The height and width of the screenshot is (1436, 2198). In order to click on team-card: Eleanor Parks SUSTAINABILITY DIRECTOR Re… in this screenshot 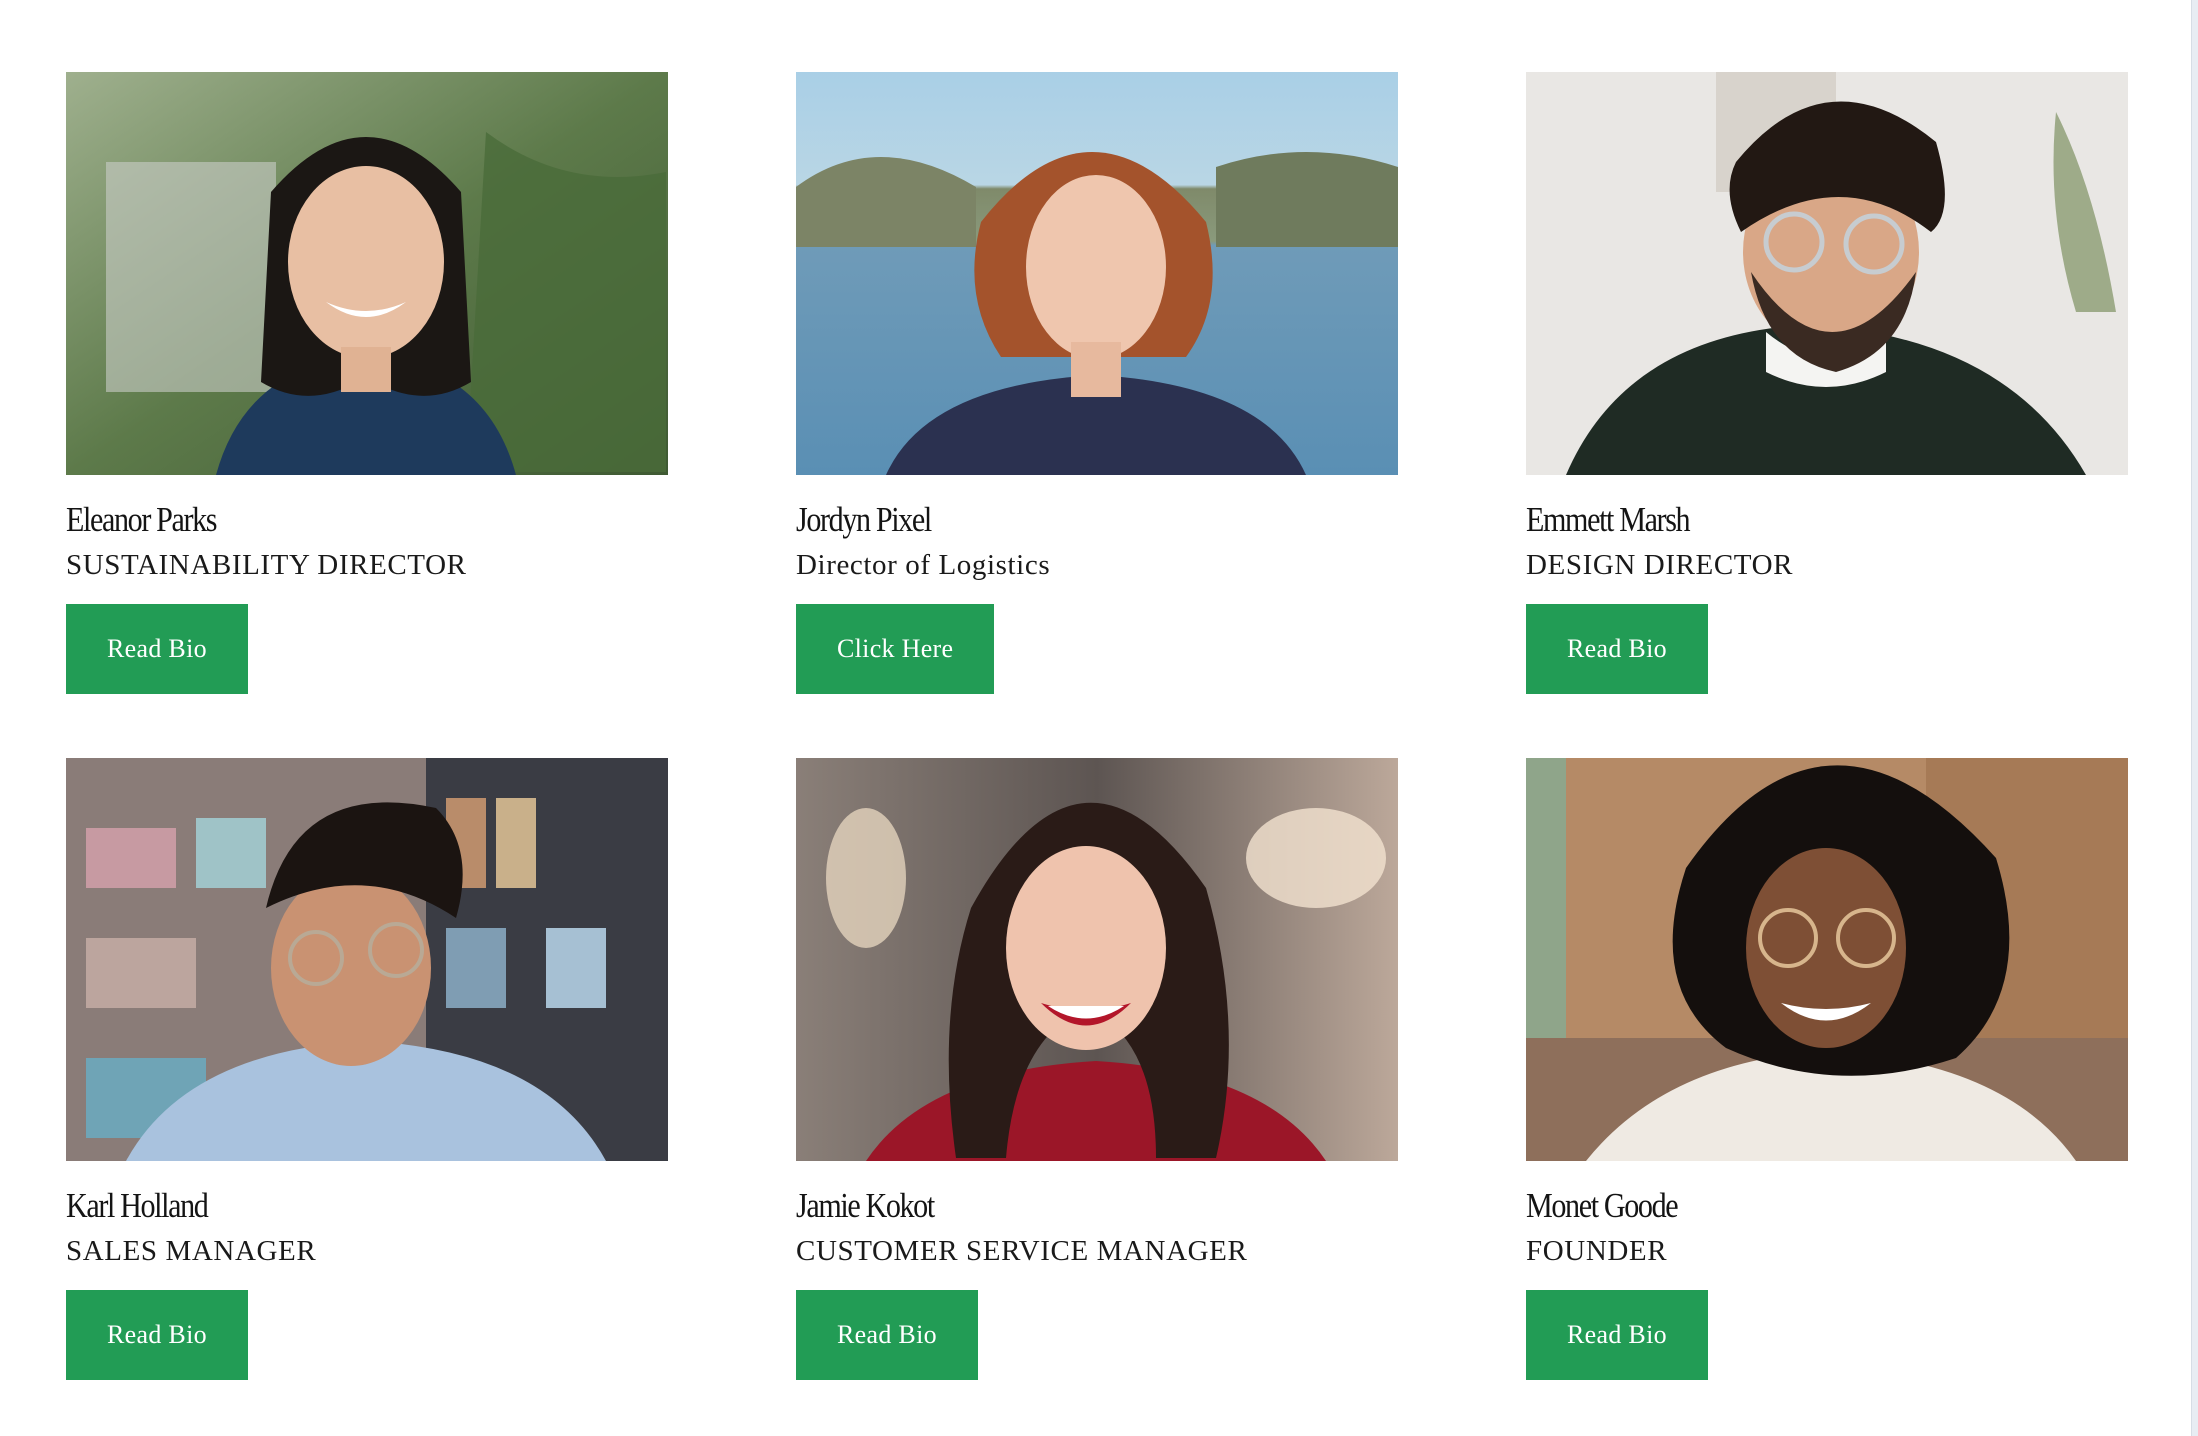, I will do `click(367, 383)`.